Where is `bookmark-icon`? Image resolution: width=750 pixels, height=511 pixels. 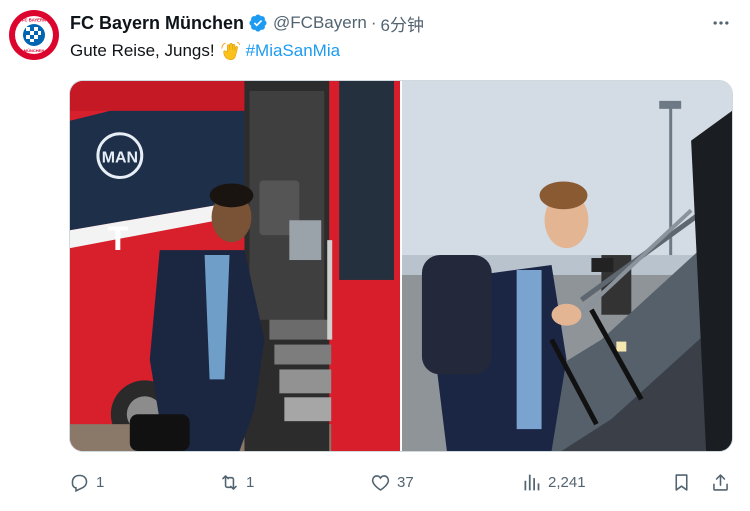 bookmark-icon is located at coordinates (681, 482).